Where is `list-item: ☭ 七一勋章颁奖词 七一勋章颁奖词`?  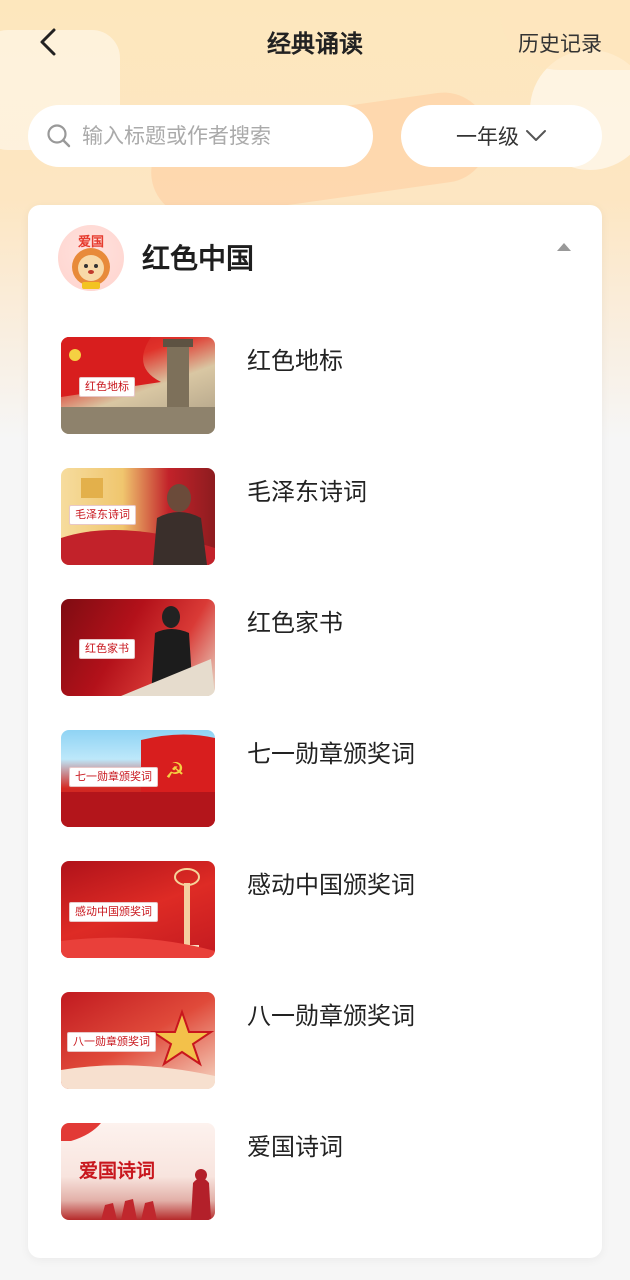
list-item: ☭ 七一勋章颁奖词 七一勋章颁奖词 is located at coordinates (321, 795).